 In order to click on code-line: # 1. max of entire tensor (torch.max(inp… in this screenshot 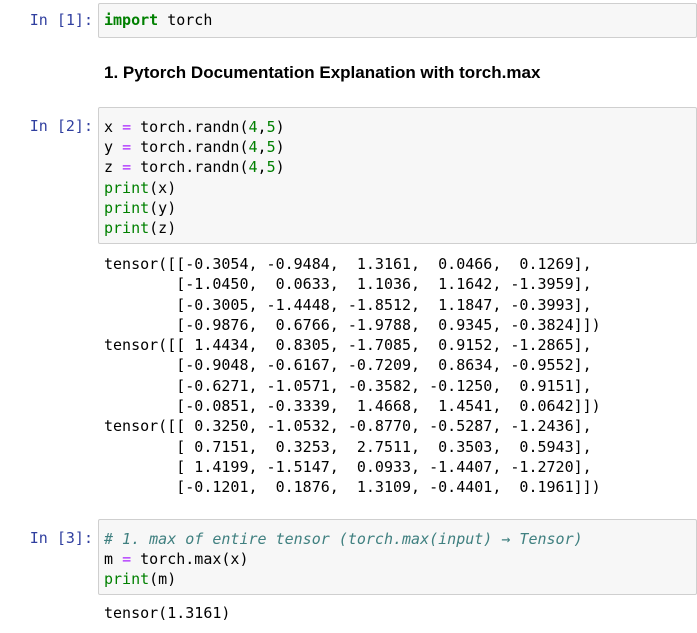, I will do `click(400, 539)`.